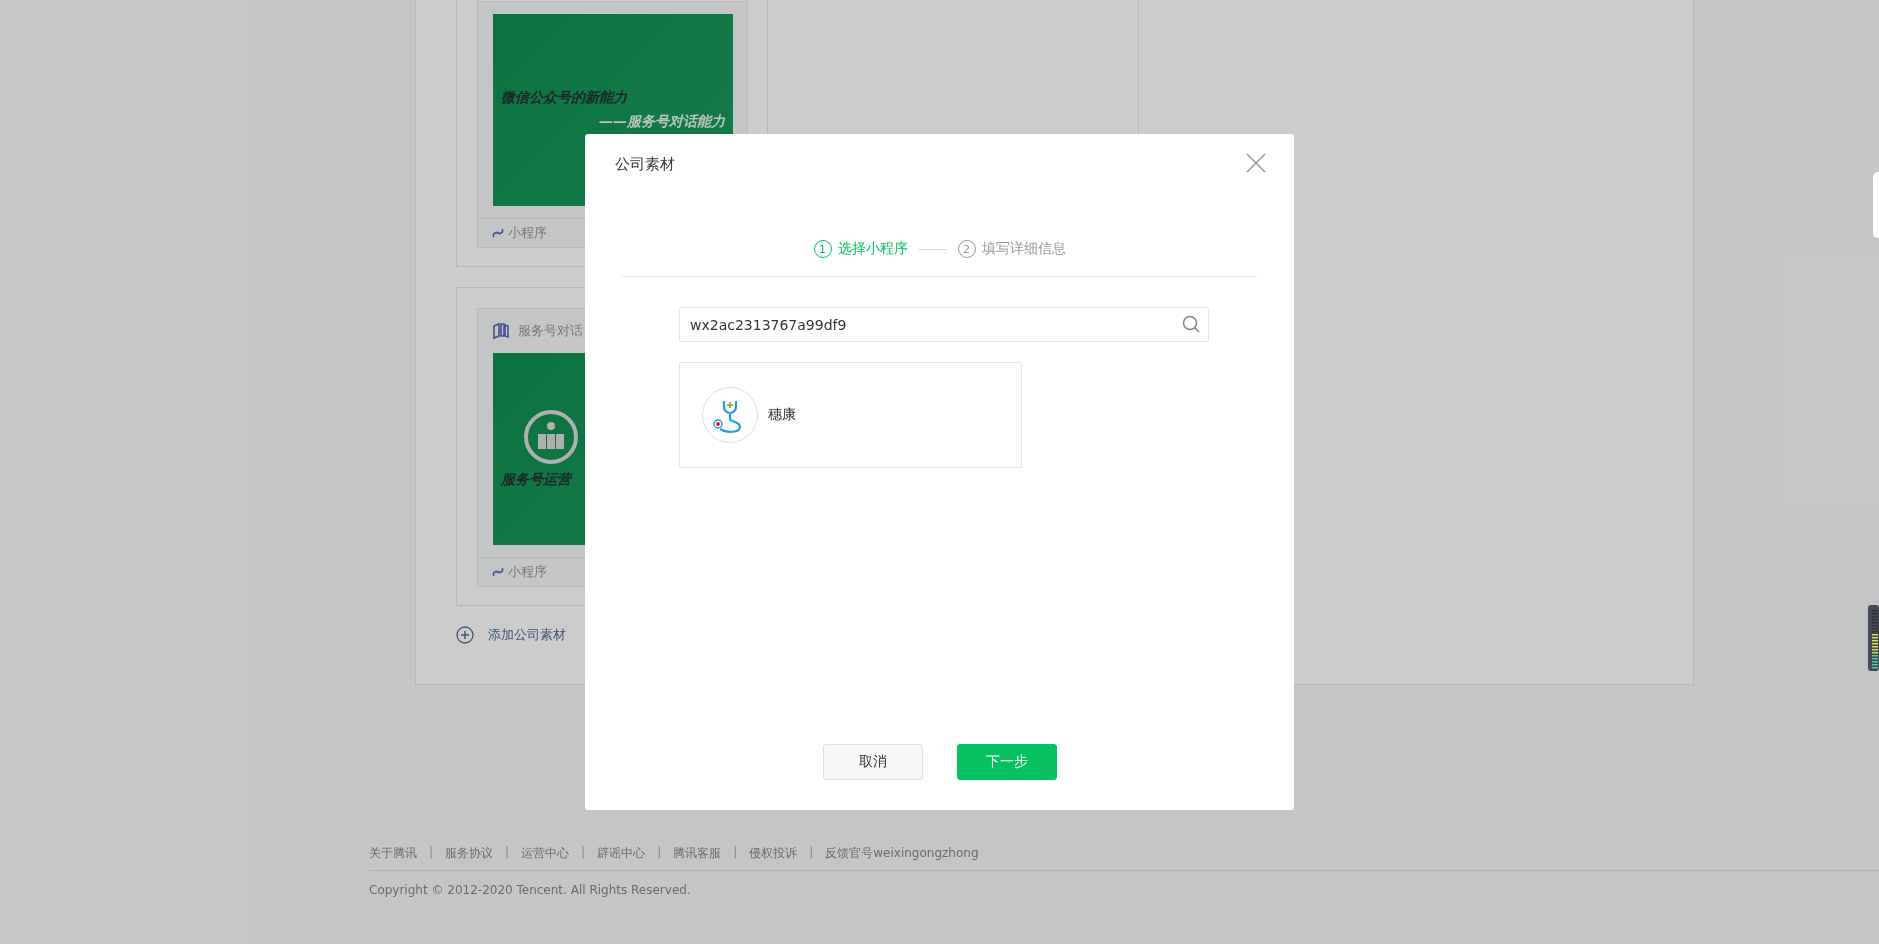 This screenshot has height=944, width=1879. I want to click on cover-text: 微信公众号的新能力, so click(564, 98).